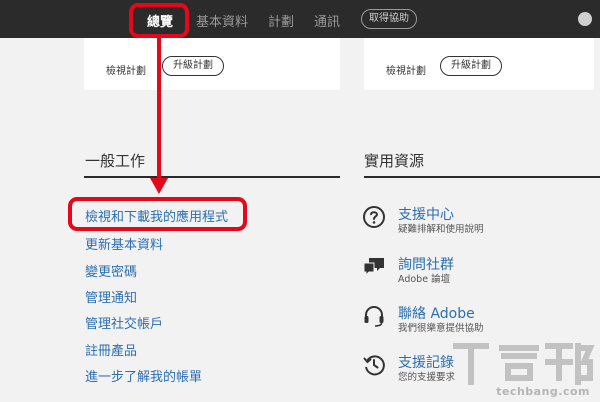  Describe the element at coordinates (374, 217) in the screenshot. I see `question-circle-icon` at that location.